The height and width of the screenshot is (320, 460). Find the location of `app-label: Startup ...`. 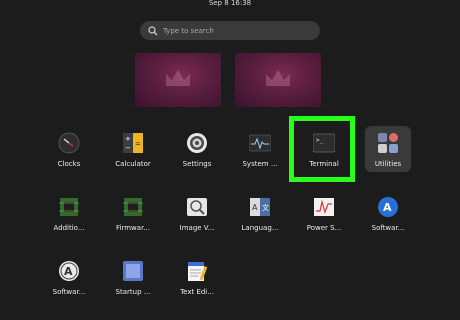

app-label: Startup ... is located at coordinates (133, 292).